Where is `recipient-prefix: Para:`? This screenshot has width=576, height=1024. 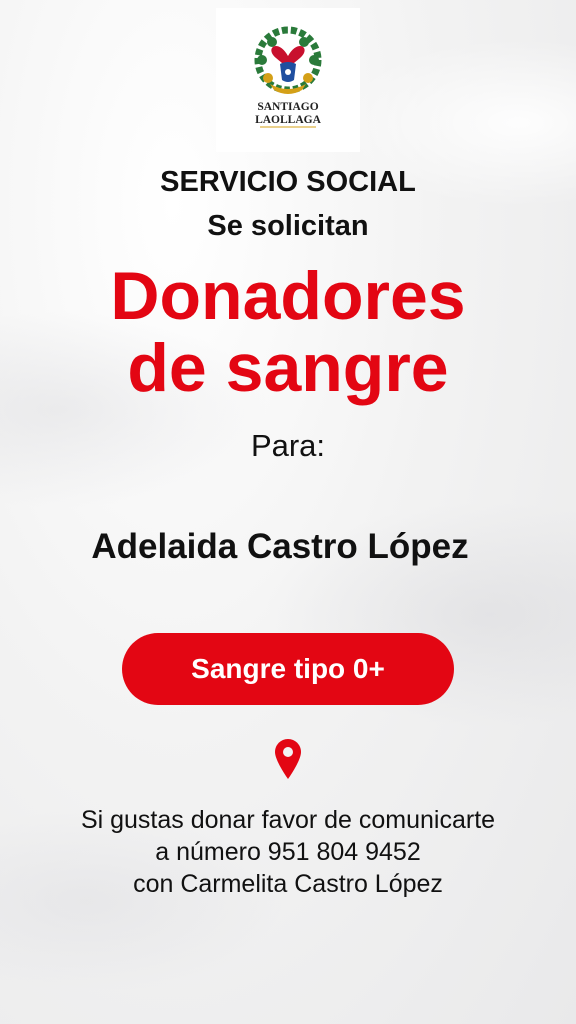 recipient-prefix: Para: is located at coordinates (288, 445).